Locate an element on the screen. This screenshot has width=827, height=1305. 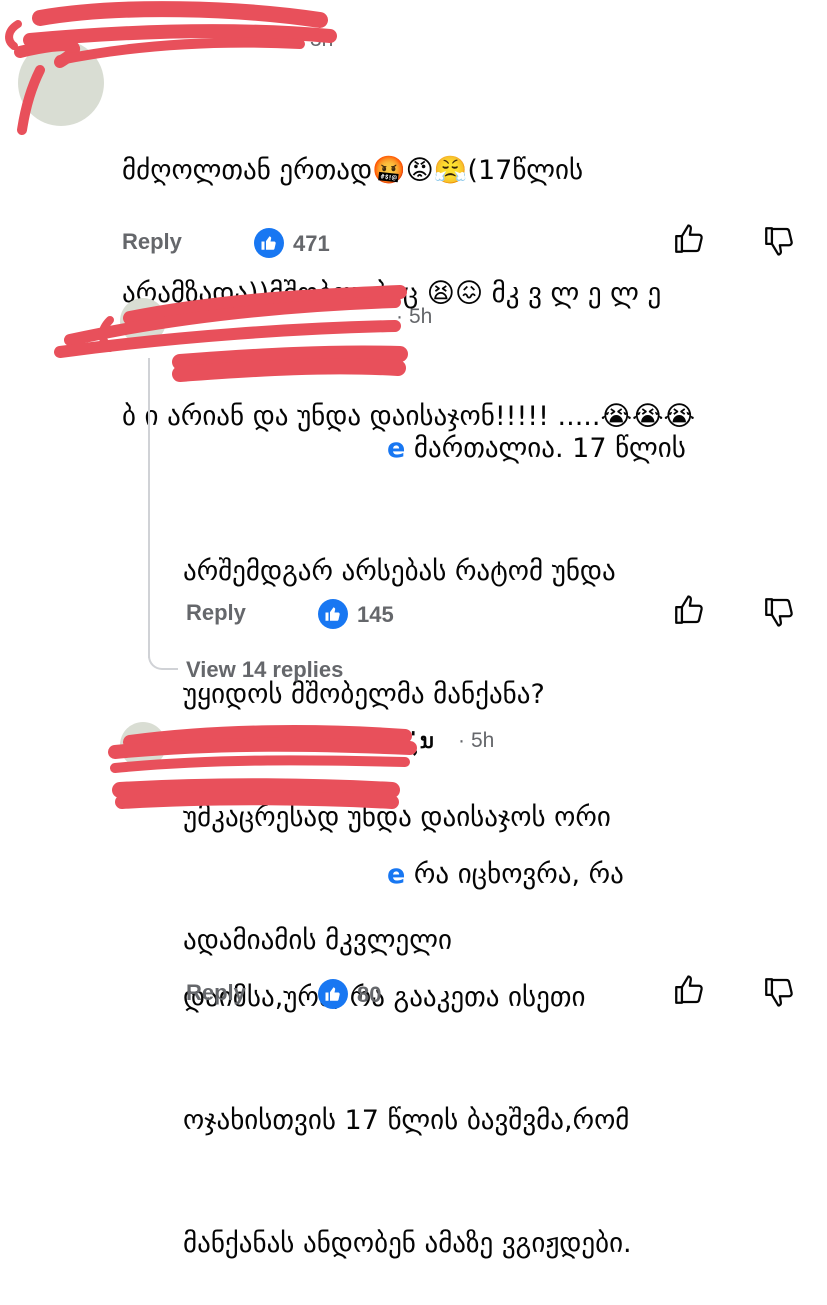
comment-3-line: ოჯახისთვის 17 წლის ბავშვმა,რომ is located at coordinates (406, 1120).